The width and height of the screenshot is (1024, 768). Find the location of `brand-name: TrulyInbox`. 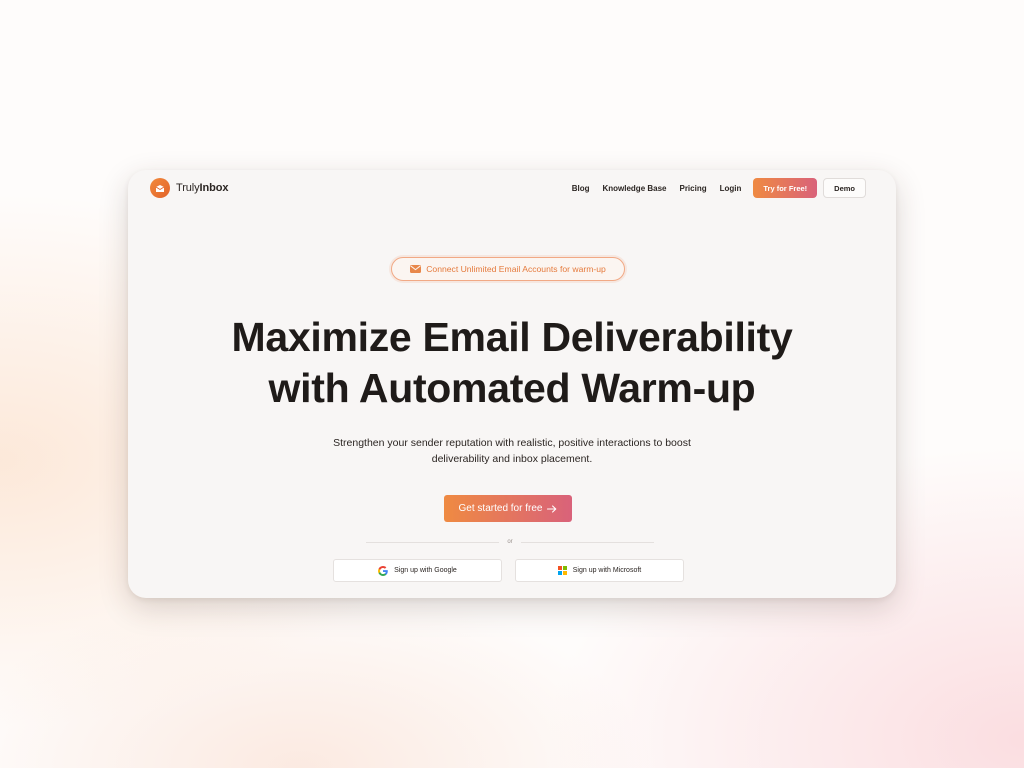

brand-name: TrulyInbox is located at coordinates (202, 188).